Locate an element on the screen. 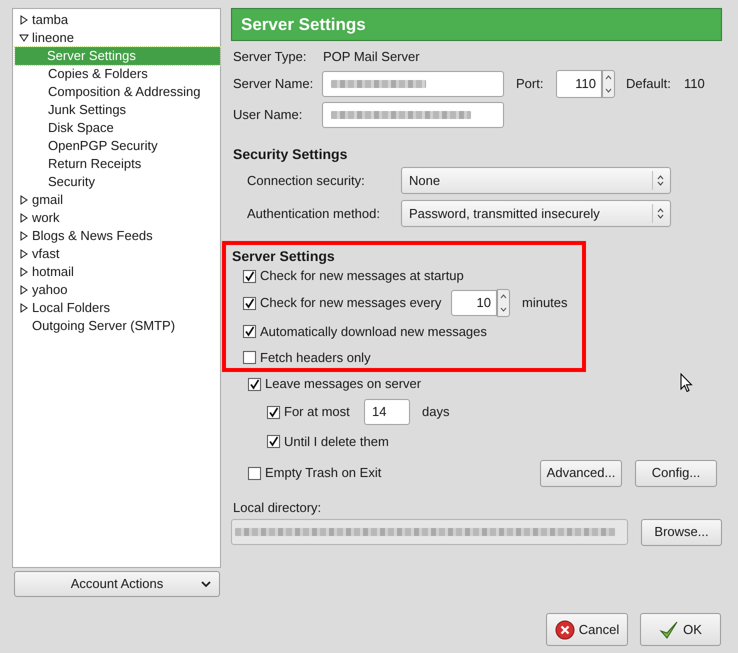  tree-item: Return Receipts is located at coordinates (94, 164).